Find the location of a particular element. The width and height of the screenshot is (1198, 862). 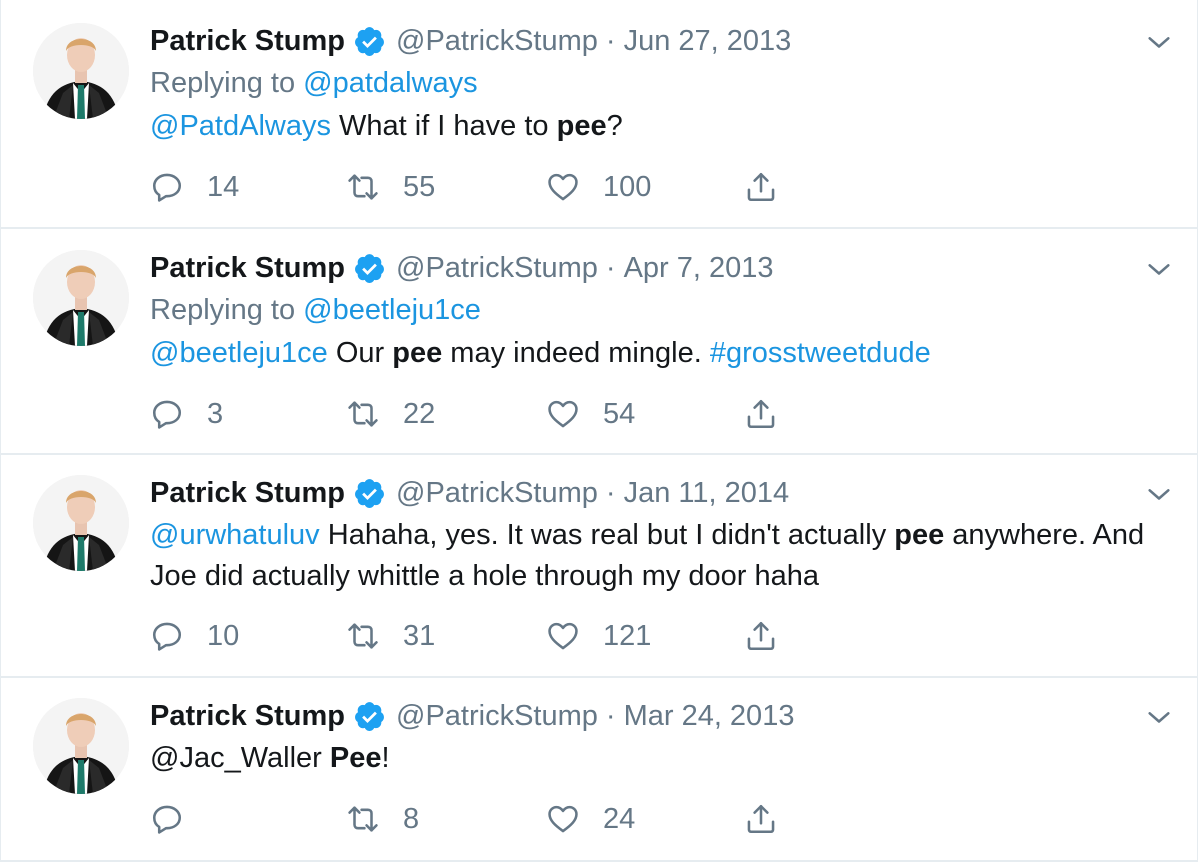

replying-to: Replying to @beetleju1ce is located at coordinates (654, 310).